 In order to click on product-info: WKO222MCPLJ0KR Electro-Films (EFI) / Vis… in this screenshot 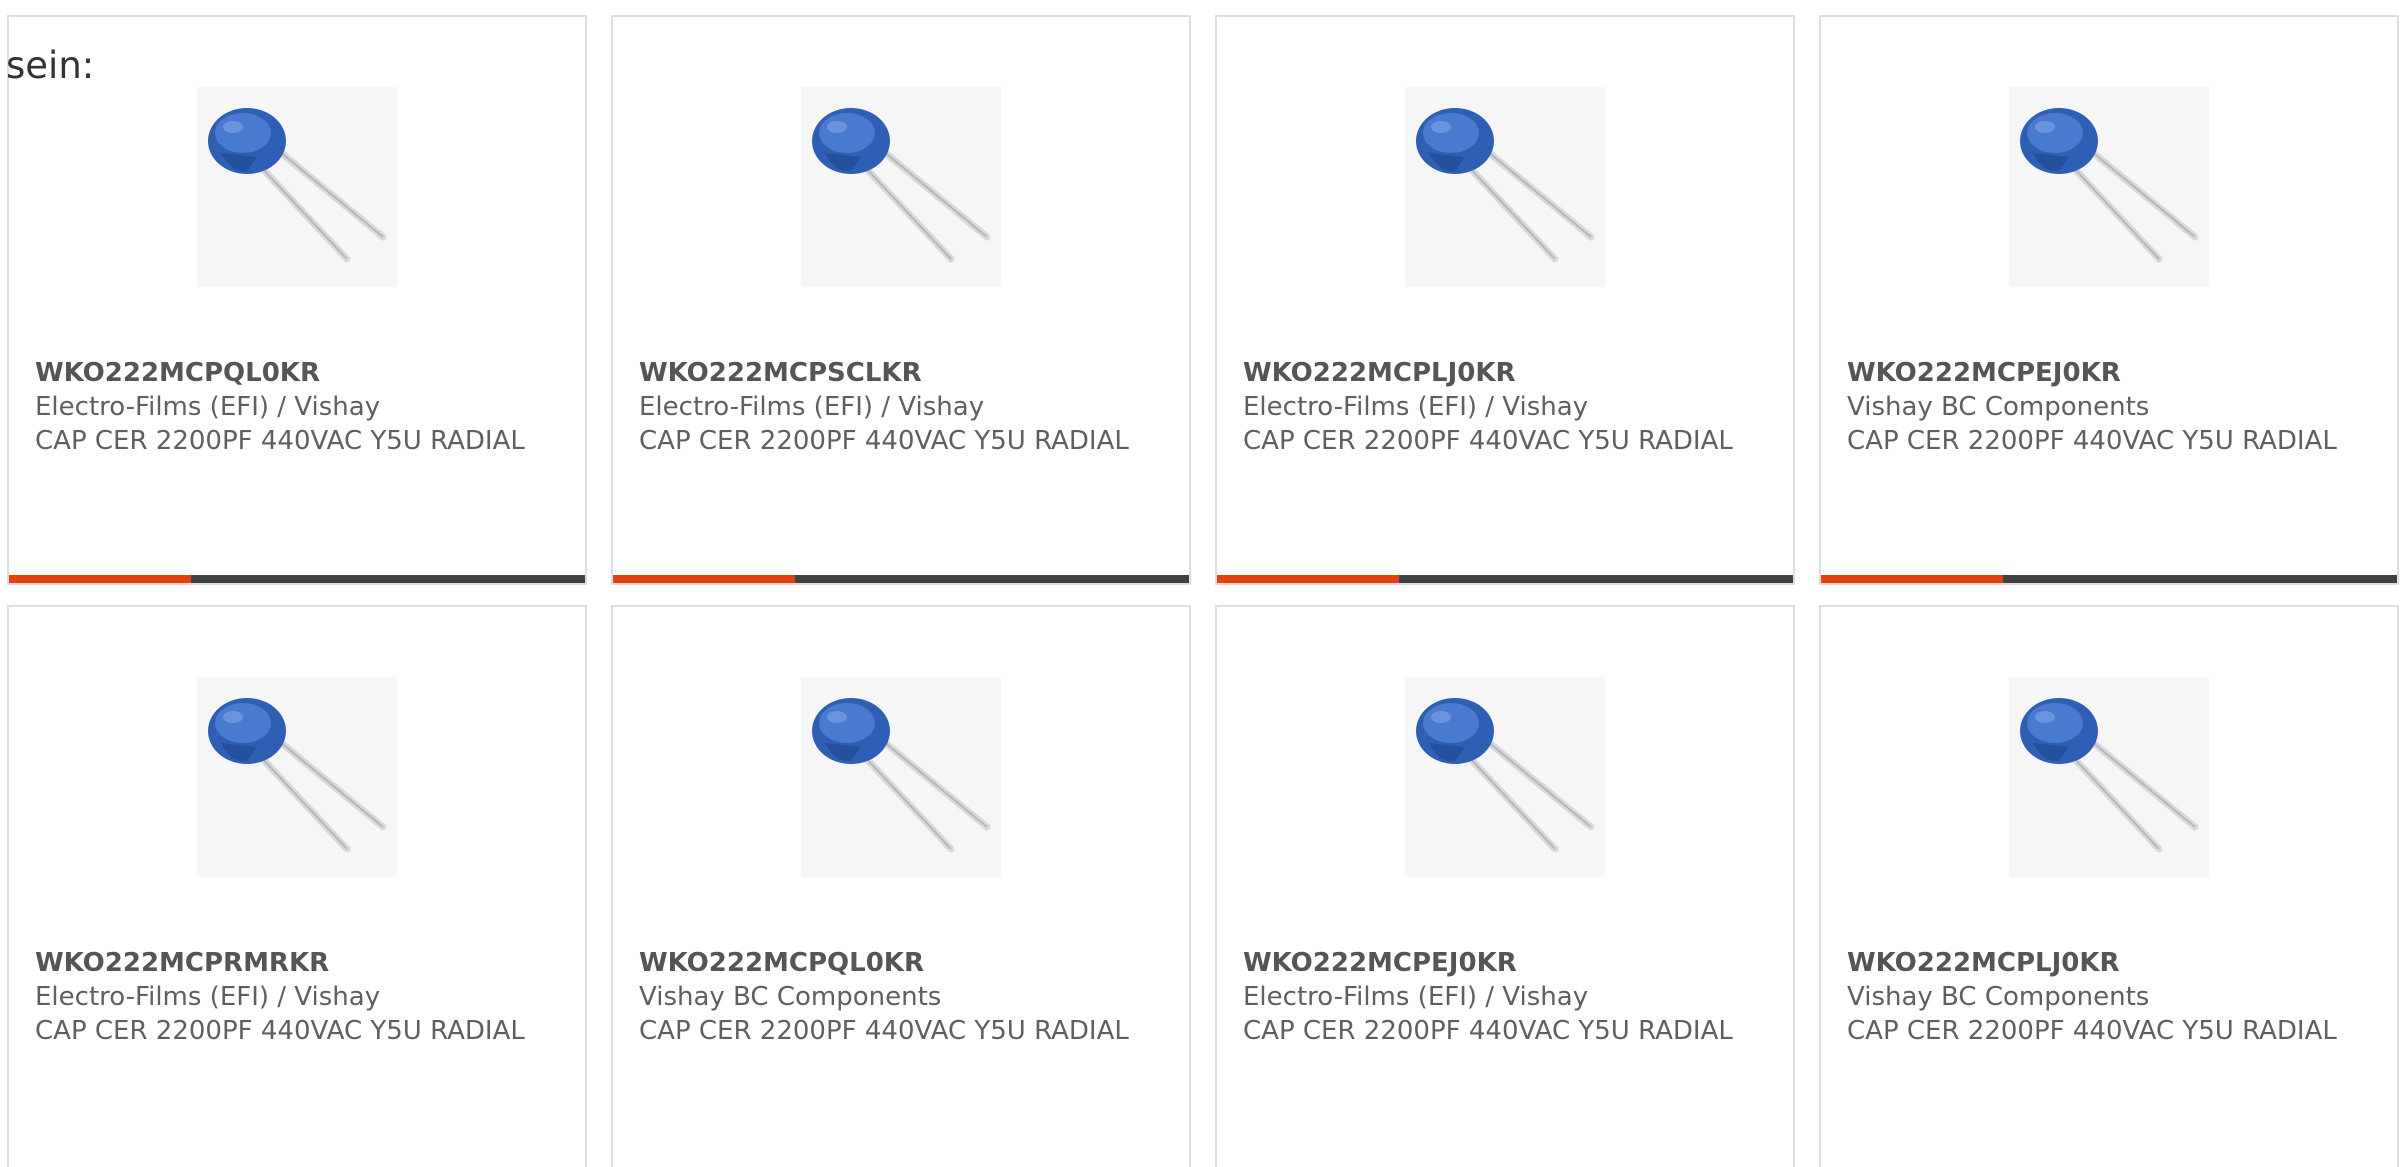, I will do `click(1503, 407)`.